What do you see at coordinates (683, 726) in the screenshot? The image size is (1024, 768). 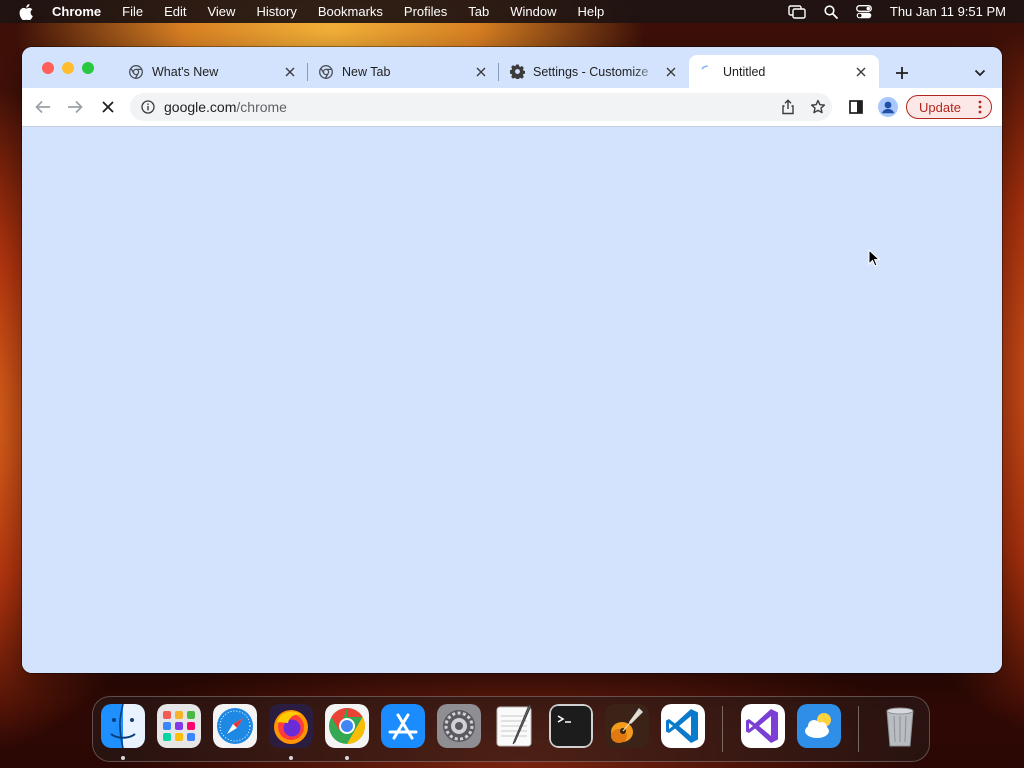 I see `vscode-icon` at bounding box center [683, 726].